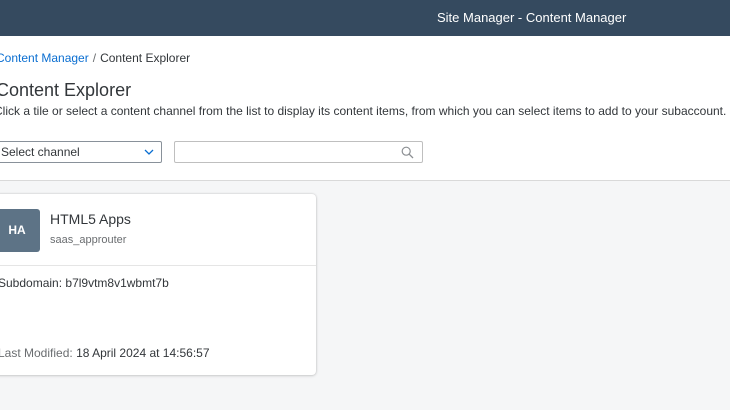 The image size is (730, 410). I want to click on breadcrumb: Content Manager / Content Explorer, so click(95, 58).